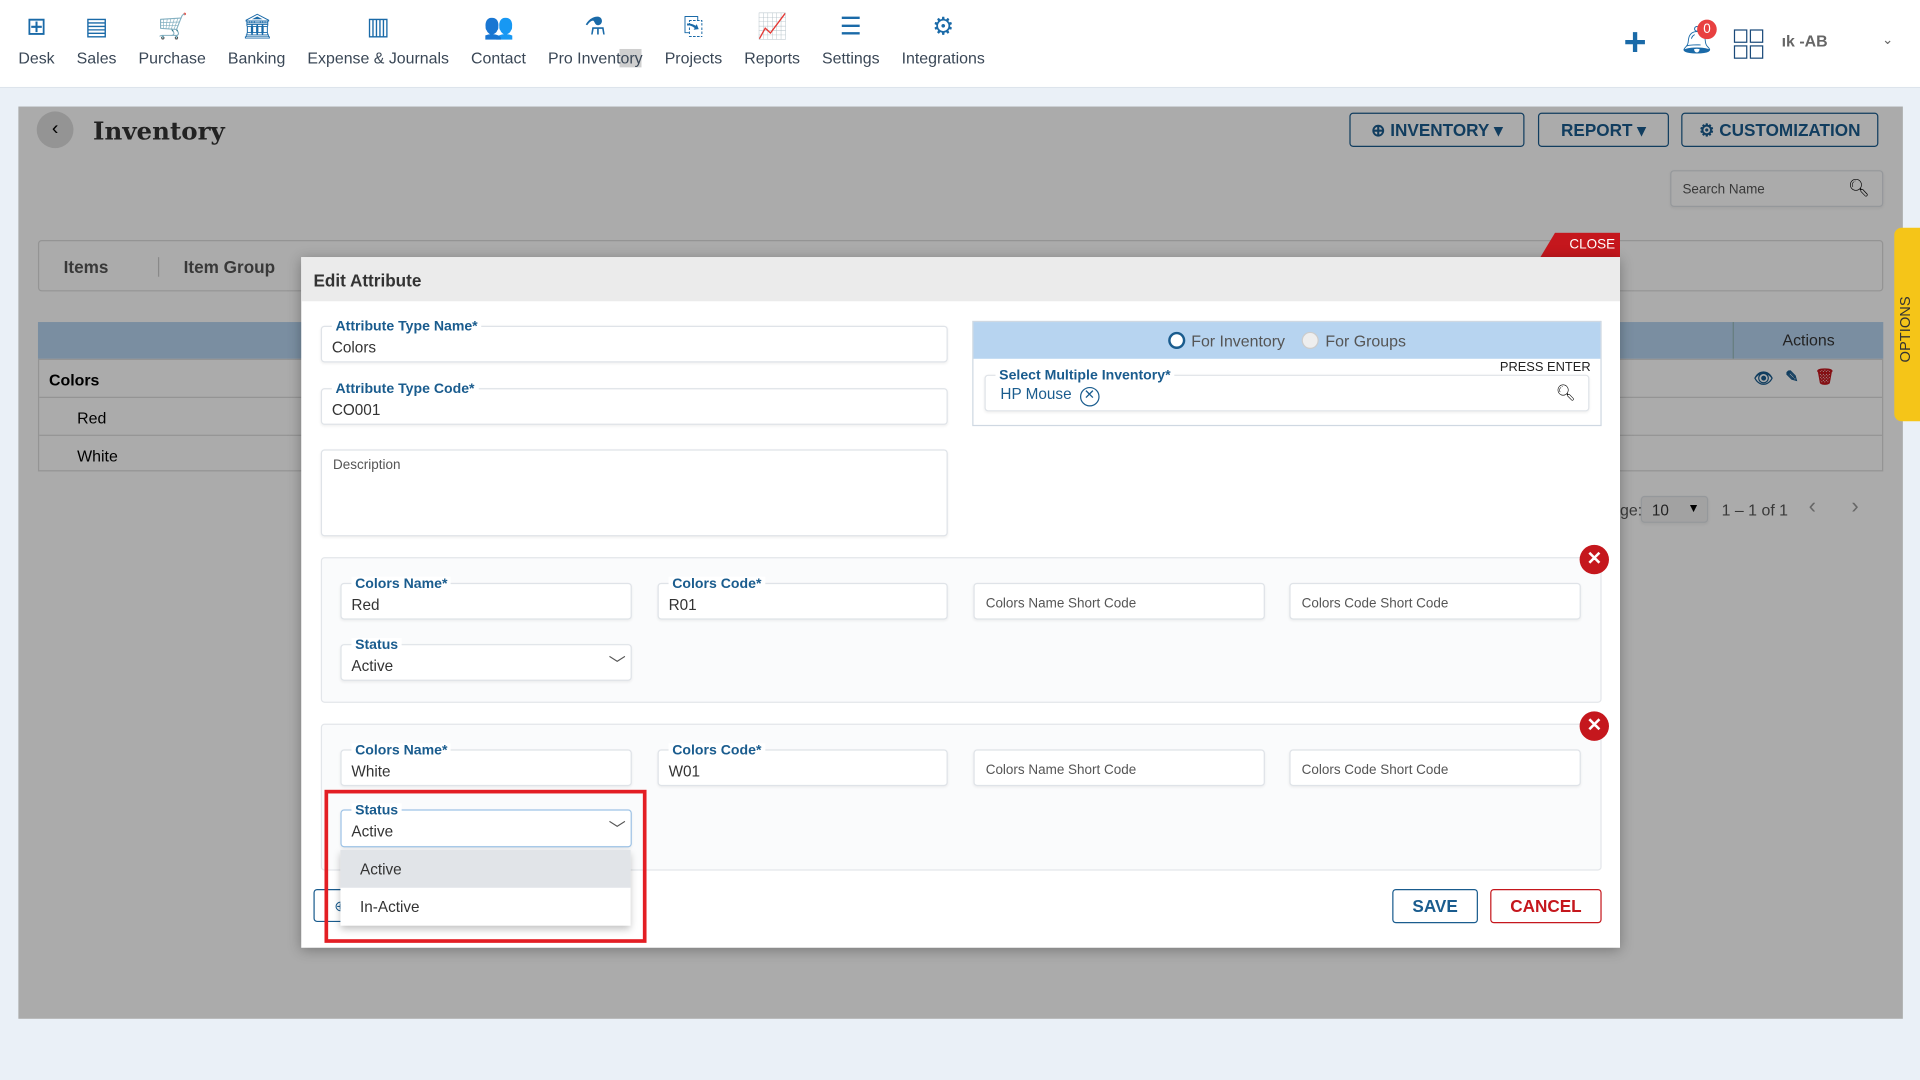 The image size is (1920, 1080). I want to click on nav-item-purchase: 🛒 Purchase, so click(172, 39).